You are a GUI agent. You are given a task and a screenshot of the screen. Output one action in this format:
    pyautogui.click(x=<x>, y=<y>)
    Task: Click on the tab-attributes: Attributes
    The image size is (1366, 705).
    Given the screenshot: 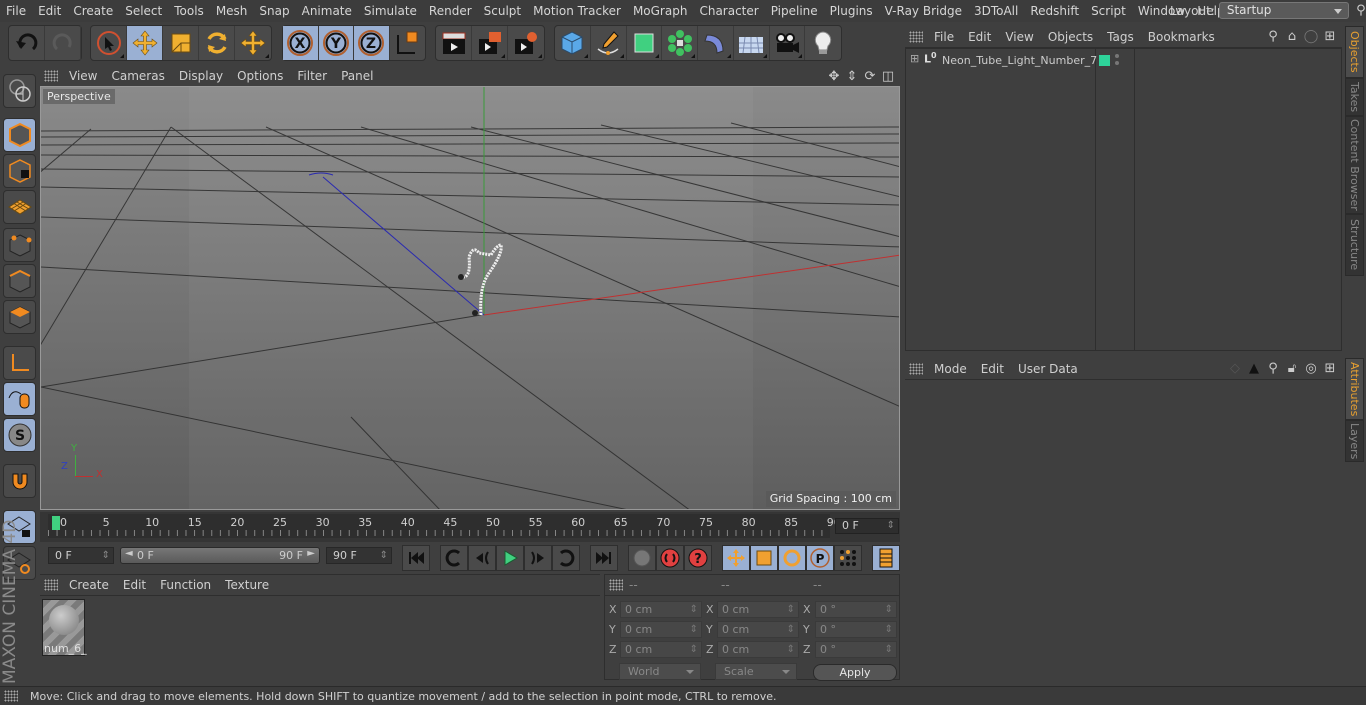 What is the action you would take?
    pyautogui.click(x=1354, y=389)
    